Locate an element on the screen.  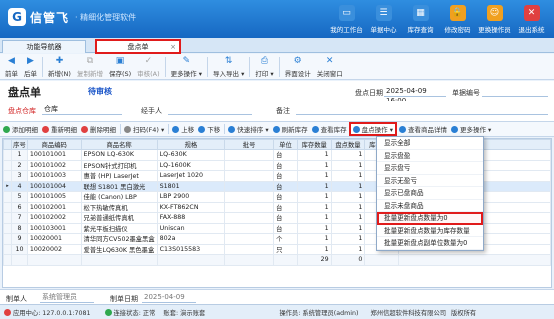
cell-spec: FAX-888 is located at coordinates (191, 218).